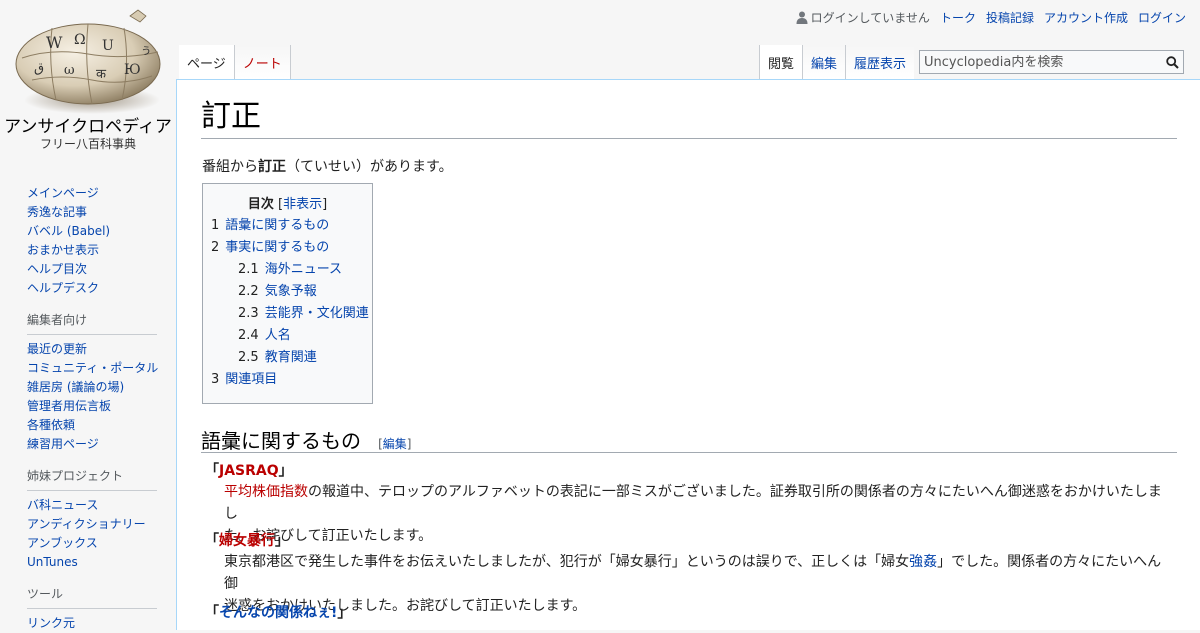 This screenshot has height=633, width=1200. I want to click on login-link: ログイン, so click(1162, 17).